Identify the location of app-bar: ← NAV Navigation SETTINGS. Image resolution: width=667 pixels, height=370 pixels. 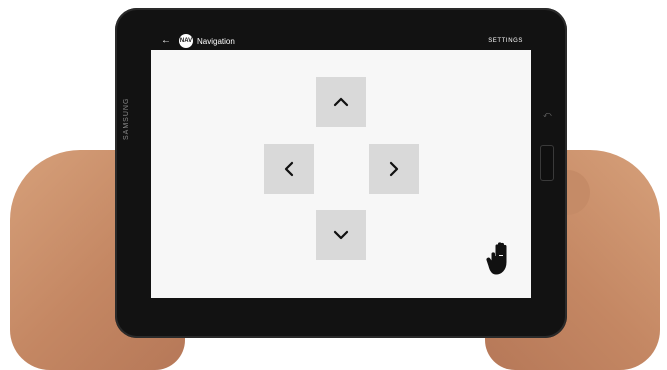
(341, 41).